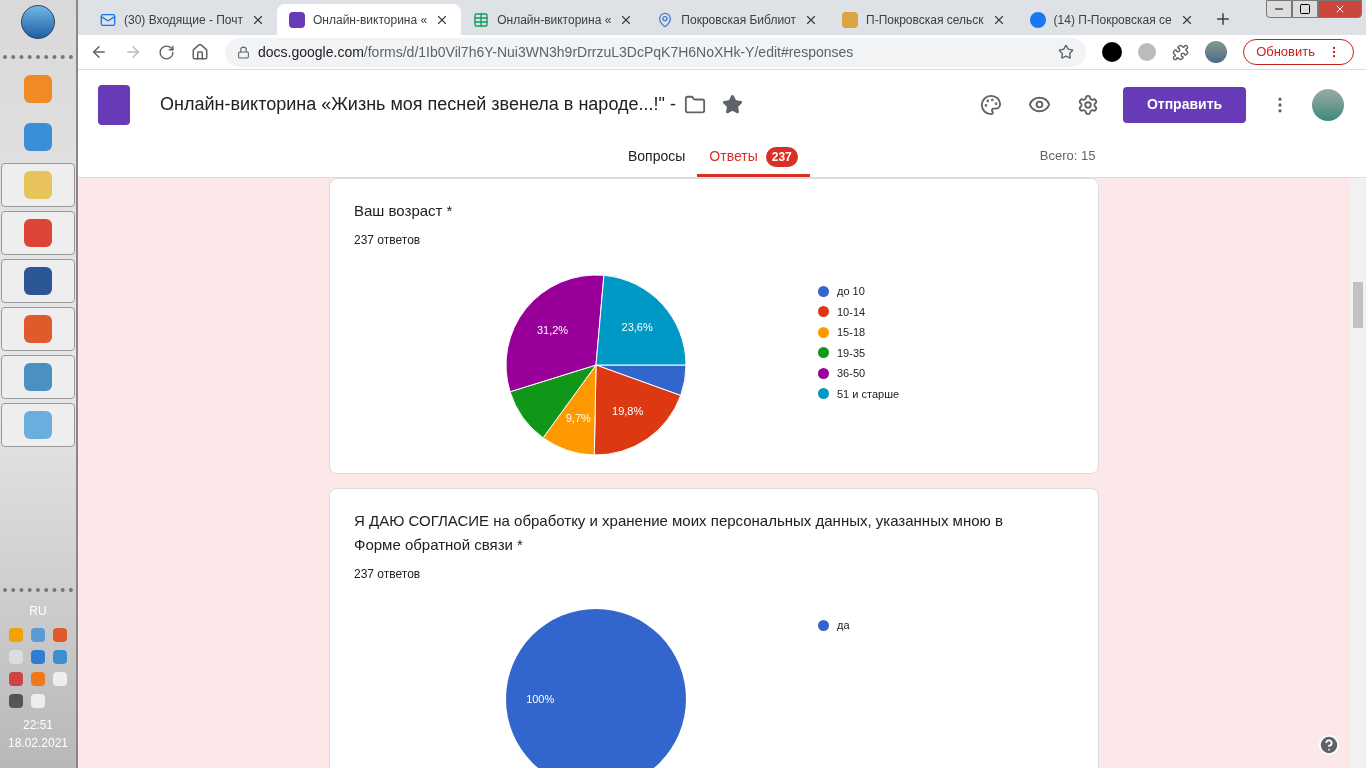  Describe the element at coordinates (851, 312) in the screenshot. I see `legend-label: 10-14` at that location.